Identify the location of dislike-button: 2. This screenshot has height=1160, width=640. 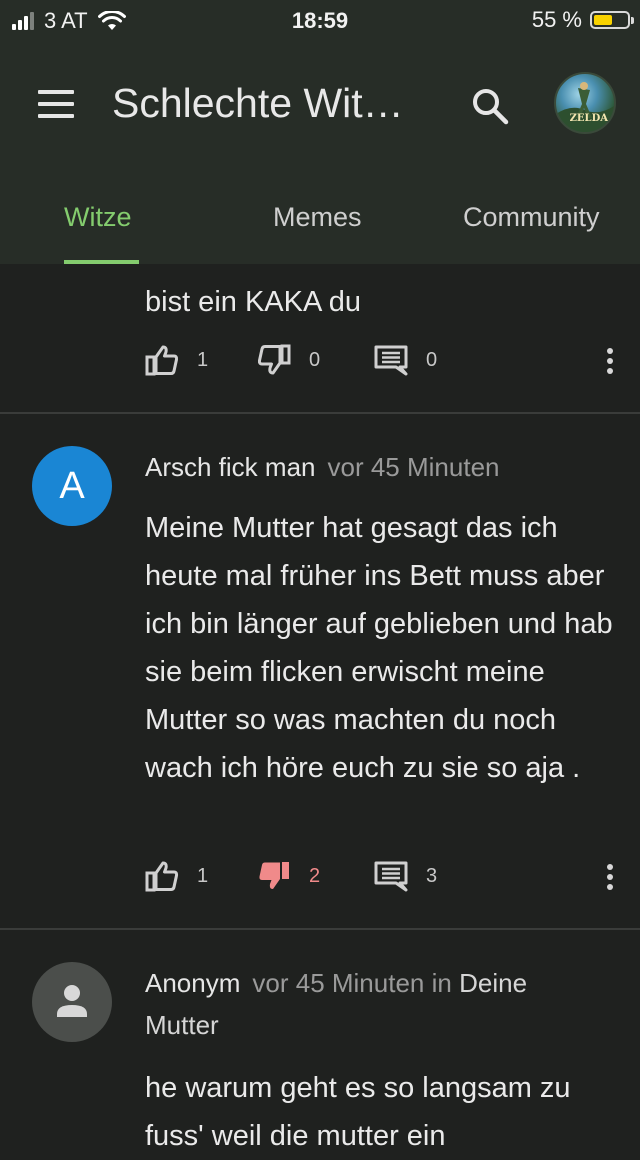
(288, 876).